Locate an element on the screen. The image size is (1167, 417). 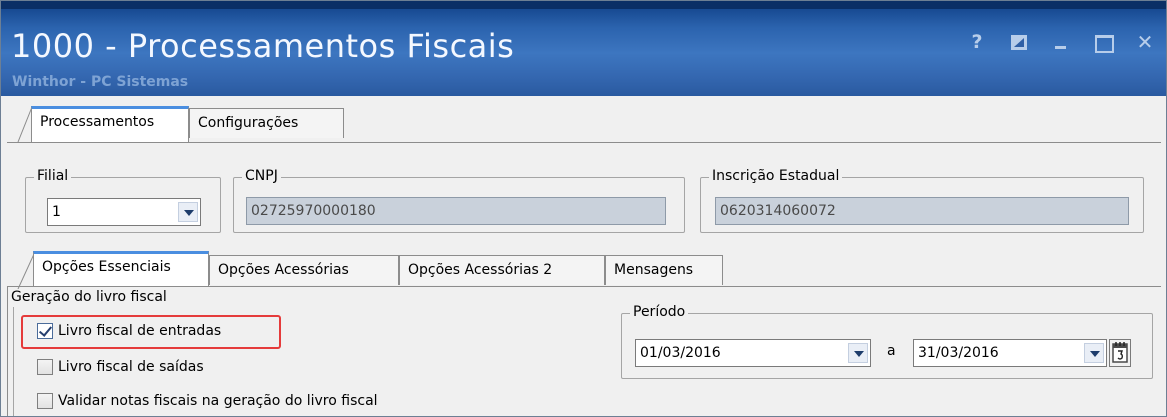
periodo-start-date: 01/03/2016 is located at coordinates (753, 353).